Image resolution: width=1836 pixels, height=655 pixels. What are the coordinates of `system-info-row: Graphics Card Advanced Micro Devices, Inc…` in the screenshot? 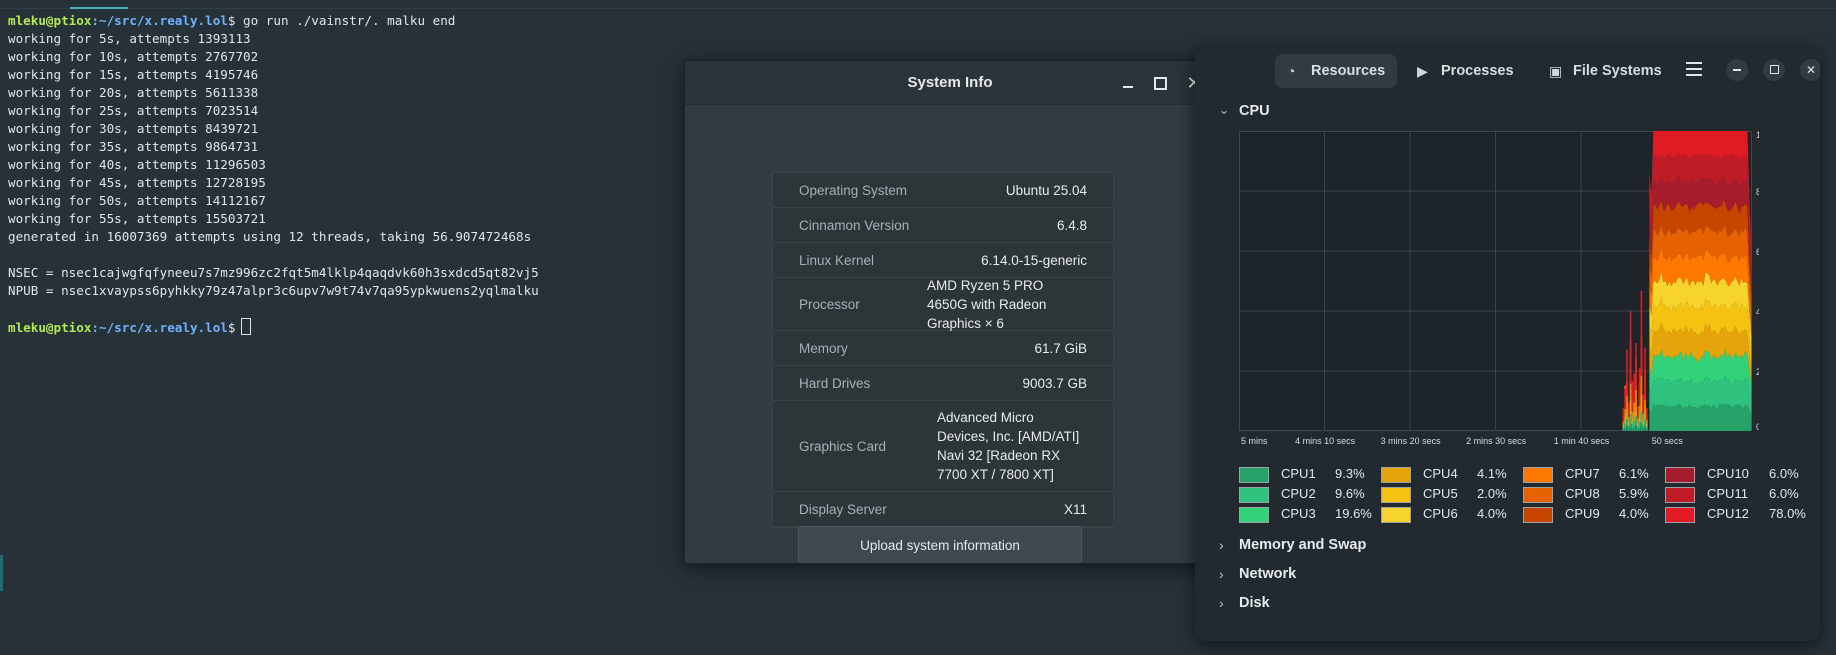 It's located at (943, 446).